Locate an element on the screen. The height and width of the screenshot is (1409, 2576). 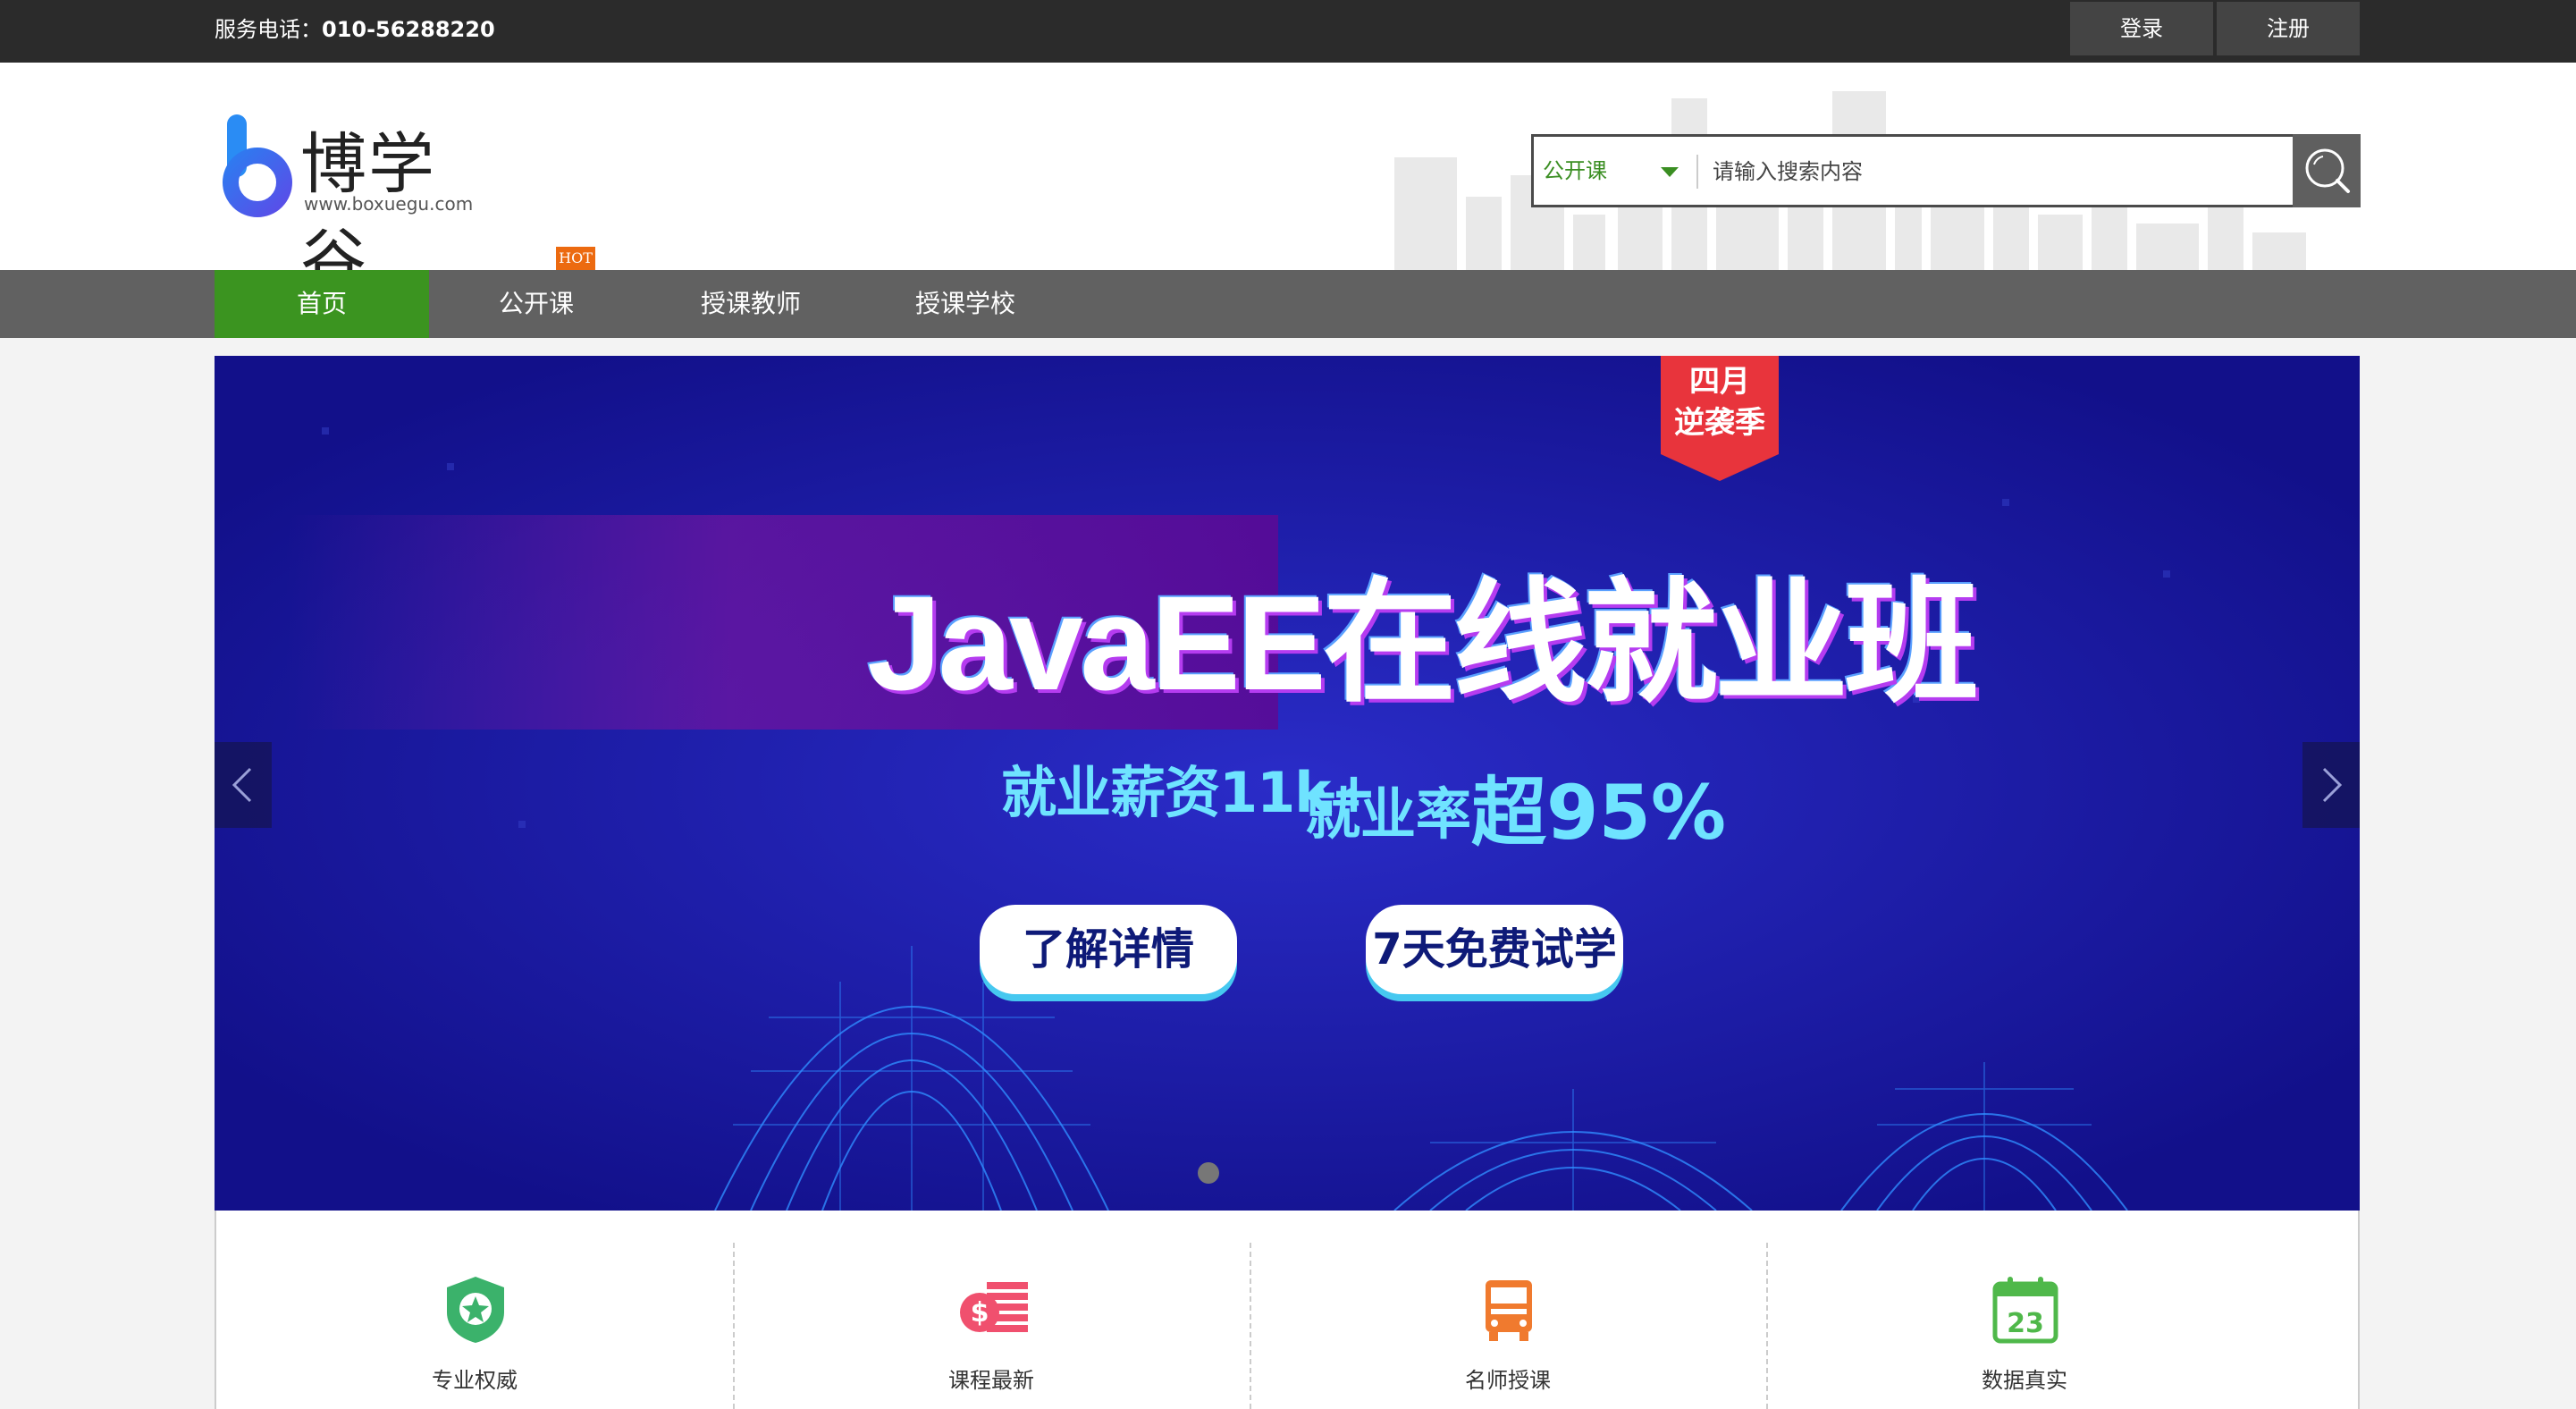
carousel-prev-button is located at coordinates (244, 785).